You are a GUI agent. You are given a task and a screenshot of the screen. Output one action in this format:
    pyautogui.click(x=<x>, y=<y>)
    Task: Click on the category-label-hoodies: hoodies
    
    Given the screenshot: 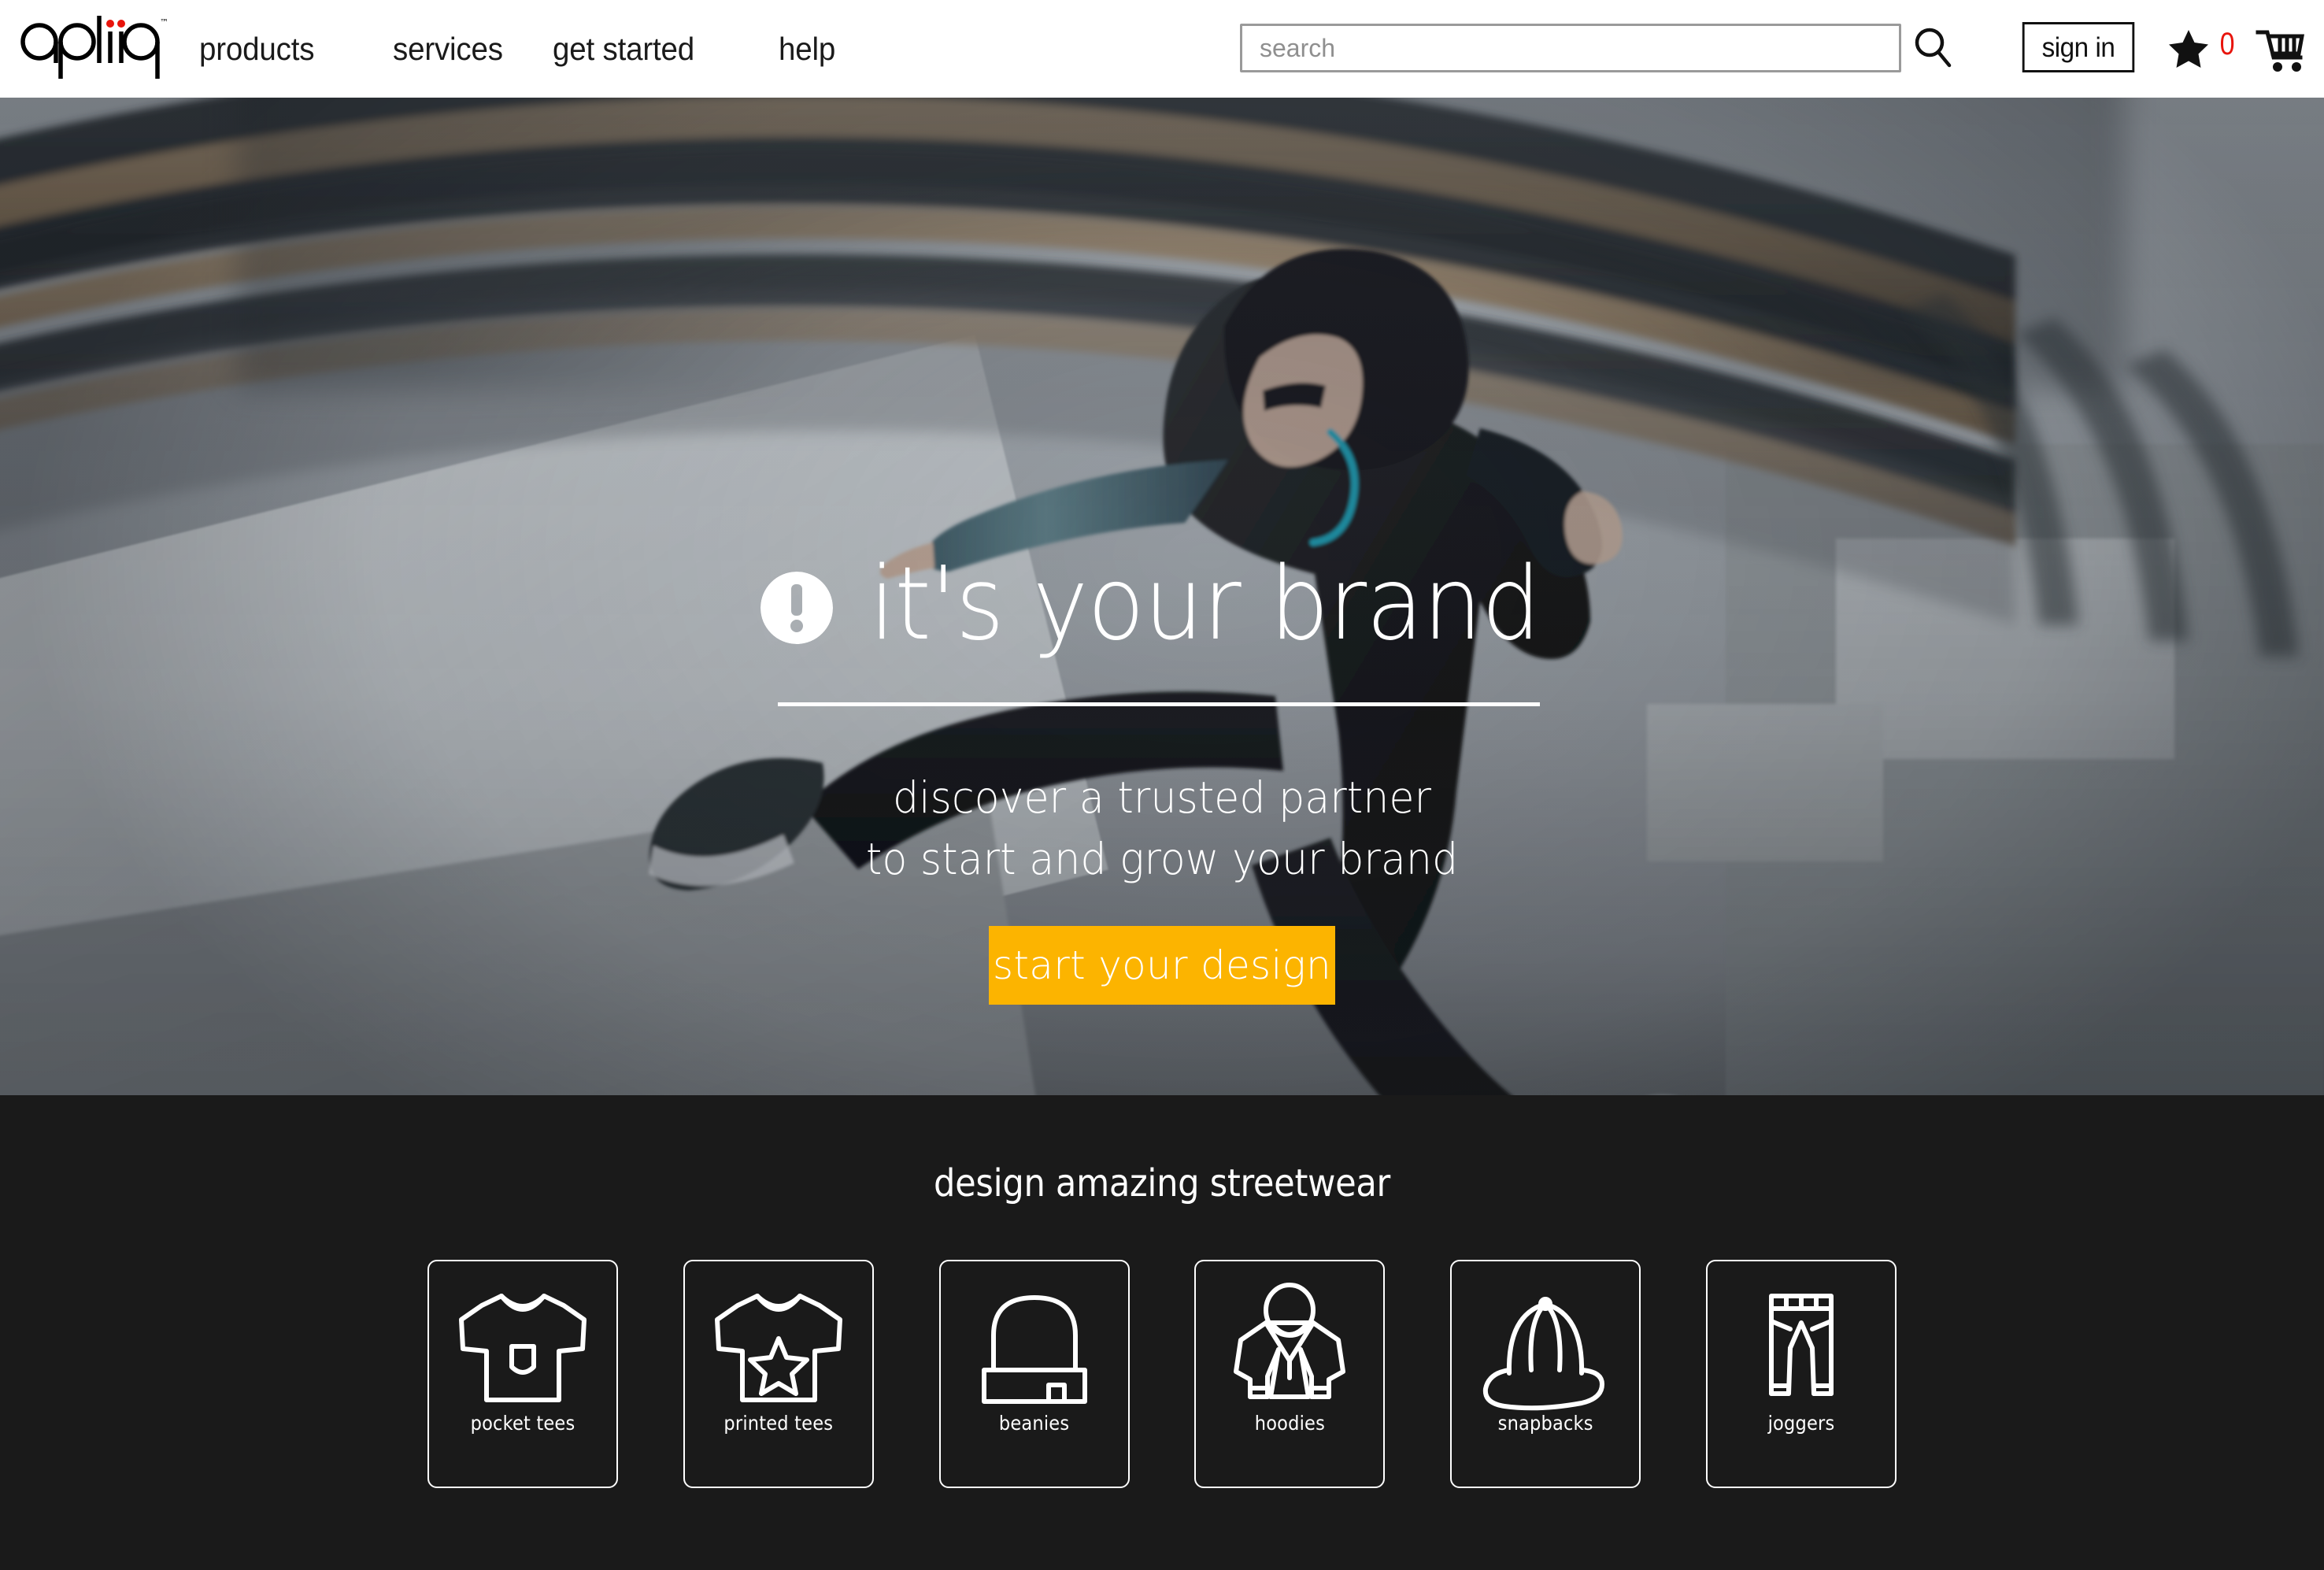 What is the action you would take?
    pyautogui.click(x=1290, y=1423)
    